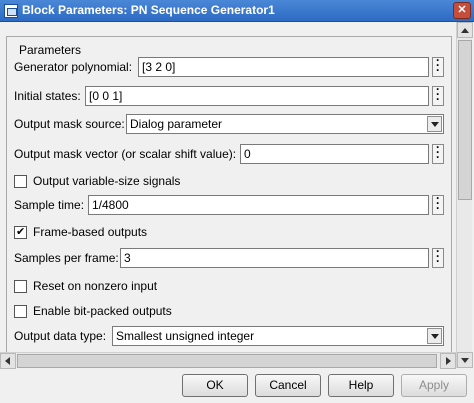 This screenshot has height=403, width=474. I want to click on horizontal-scroll-thumb, so click(227, 361).